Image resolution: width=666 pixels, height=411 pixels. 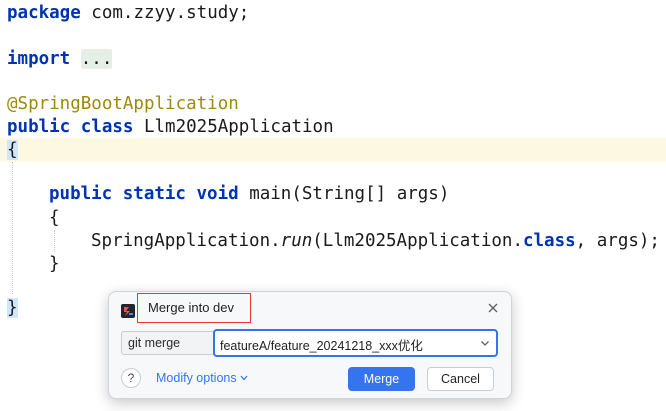 I want to click on keyword-import: import, so click(x=39, y=59).